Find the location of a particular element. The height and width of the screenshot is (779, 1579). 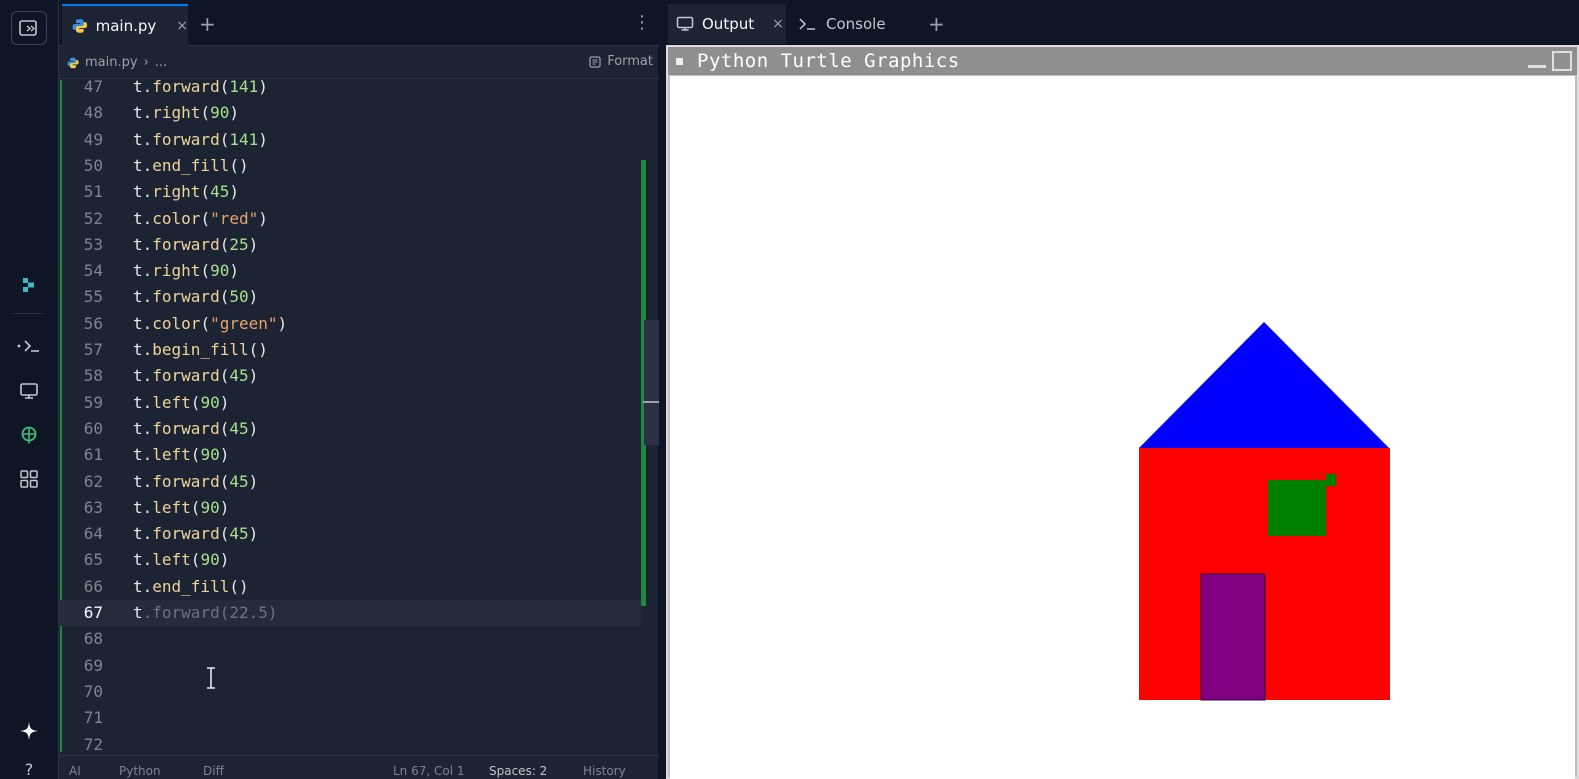

editor-tab-bar: main.py × + ⋮ is located at coordinates (359, 23).